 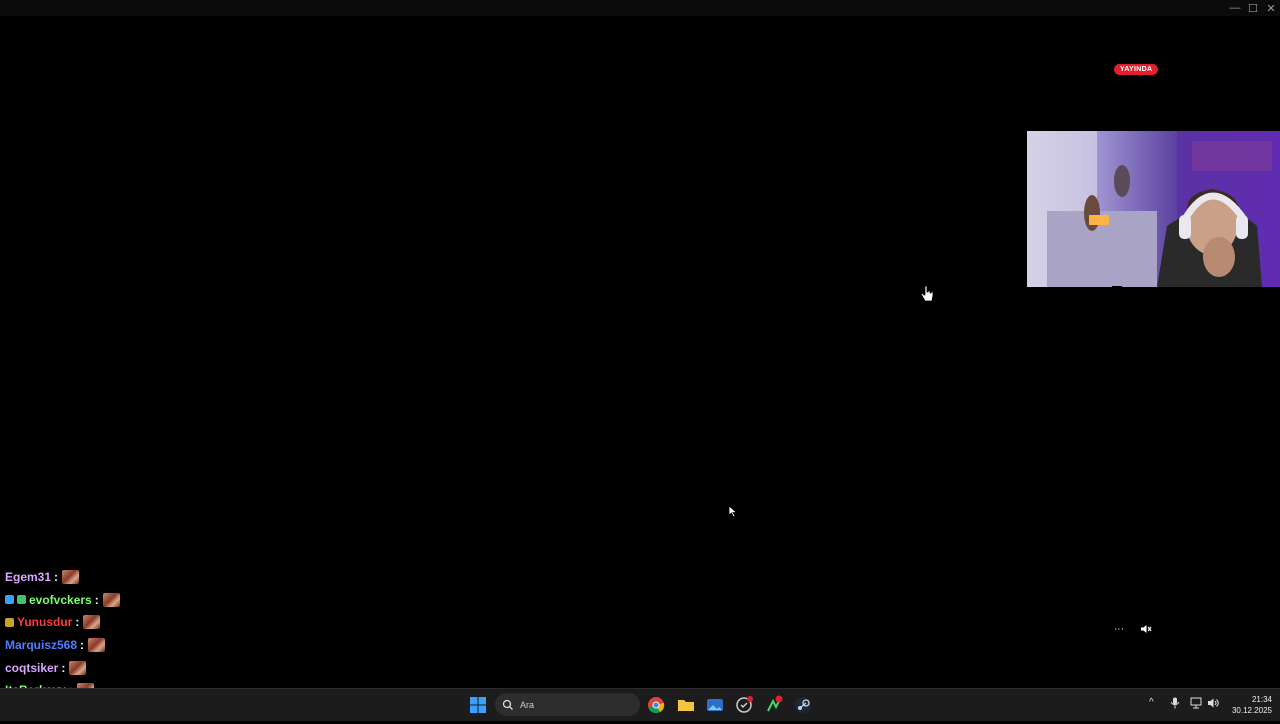 I want to click on microphone-icon, so click(x=1175, y=703).